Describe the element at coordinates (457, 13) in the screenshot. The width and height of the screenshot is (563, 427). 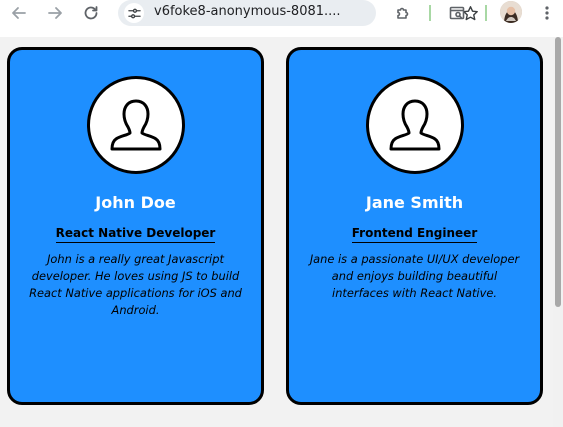
I see `side-panel-search-icon` at that location.